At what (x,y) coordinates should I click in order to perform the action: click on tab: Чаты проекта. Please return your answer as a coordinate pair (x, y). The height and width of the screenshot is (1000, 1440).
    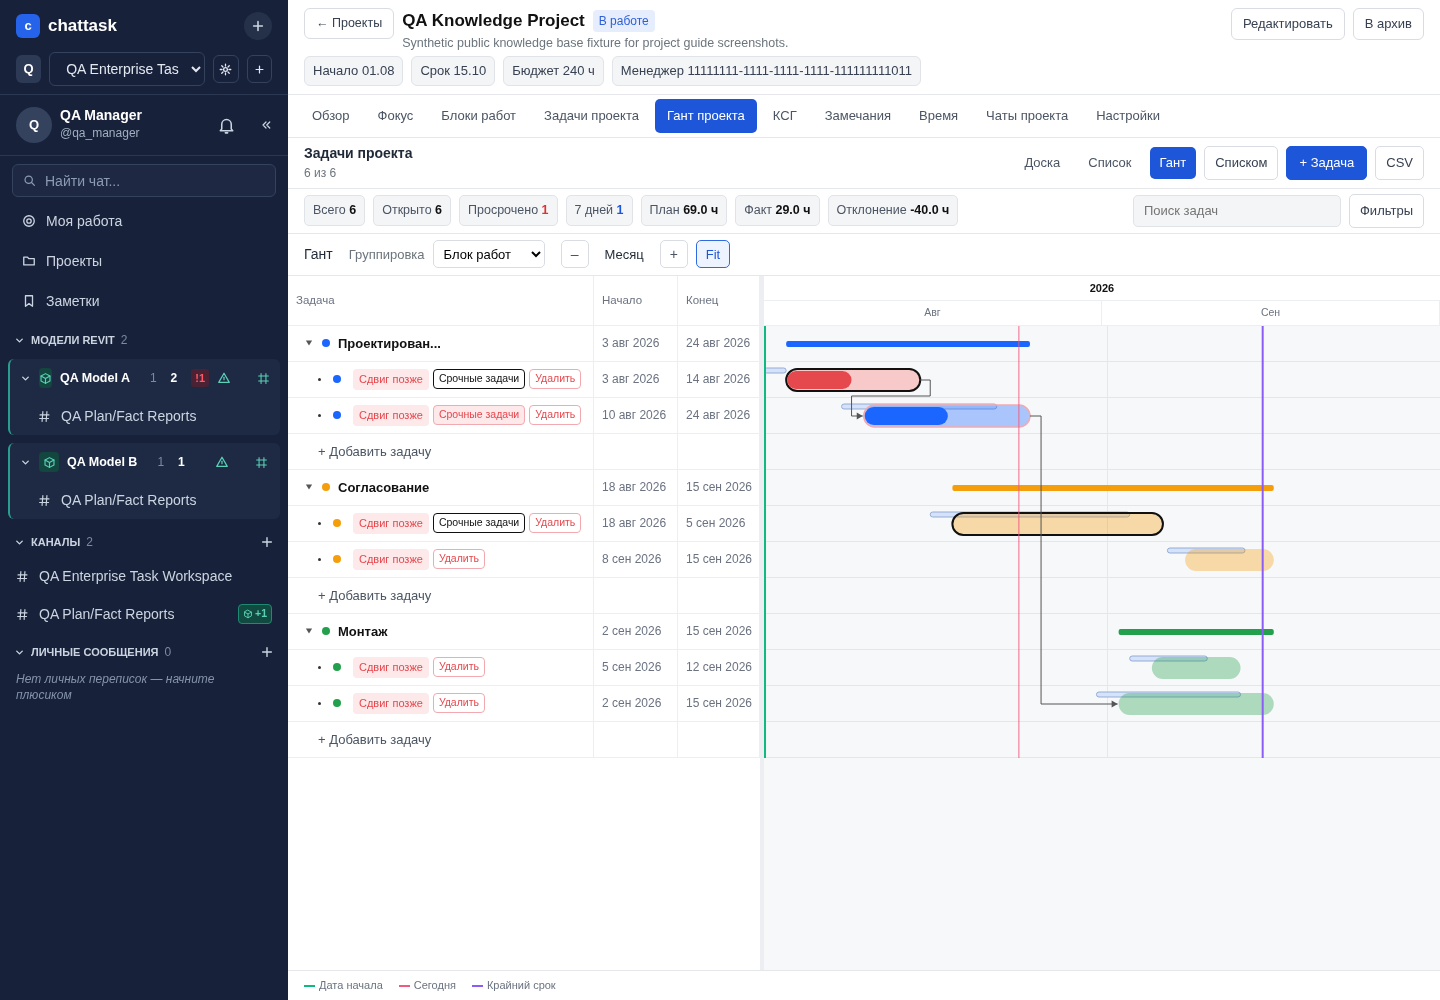
    Looking at the image, I should click on (1027, 116).